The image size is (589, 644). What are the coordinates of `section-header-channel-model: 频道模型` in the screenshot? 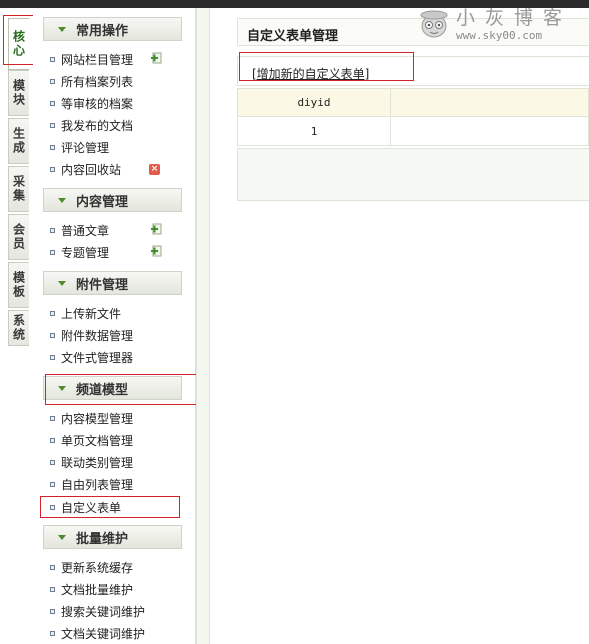 It's located at (112, 388).